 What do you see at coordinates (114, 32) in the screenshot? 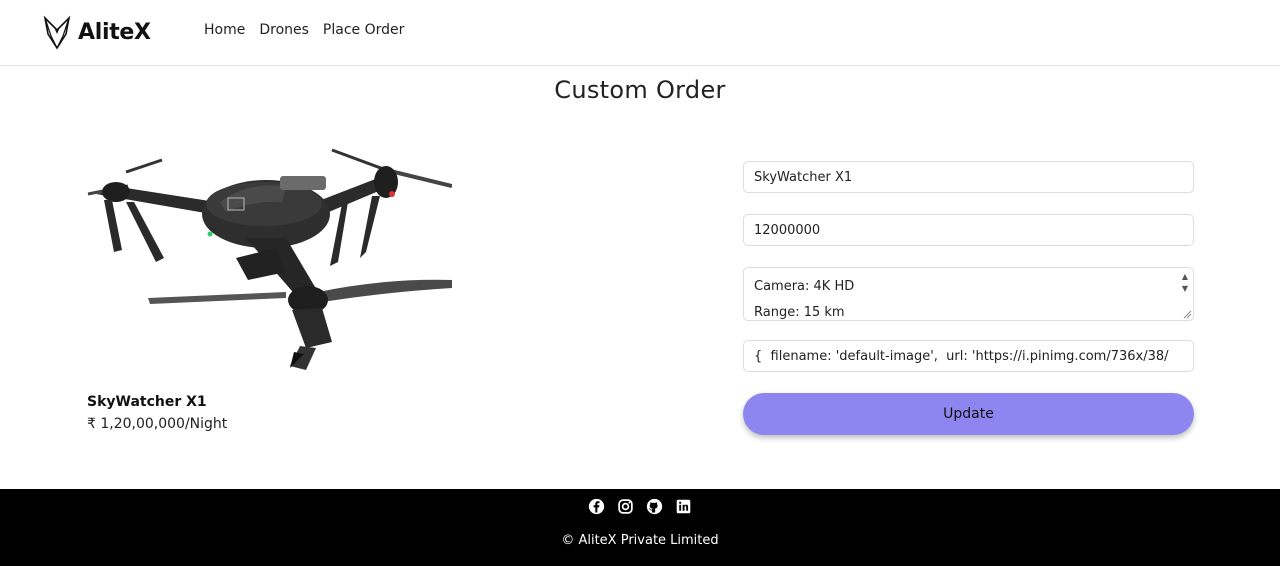
I see `brand-name: AliteX` at bounding box center [114, 32].